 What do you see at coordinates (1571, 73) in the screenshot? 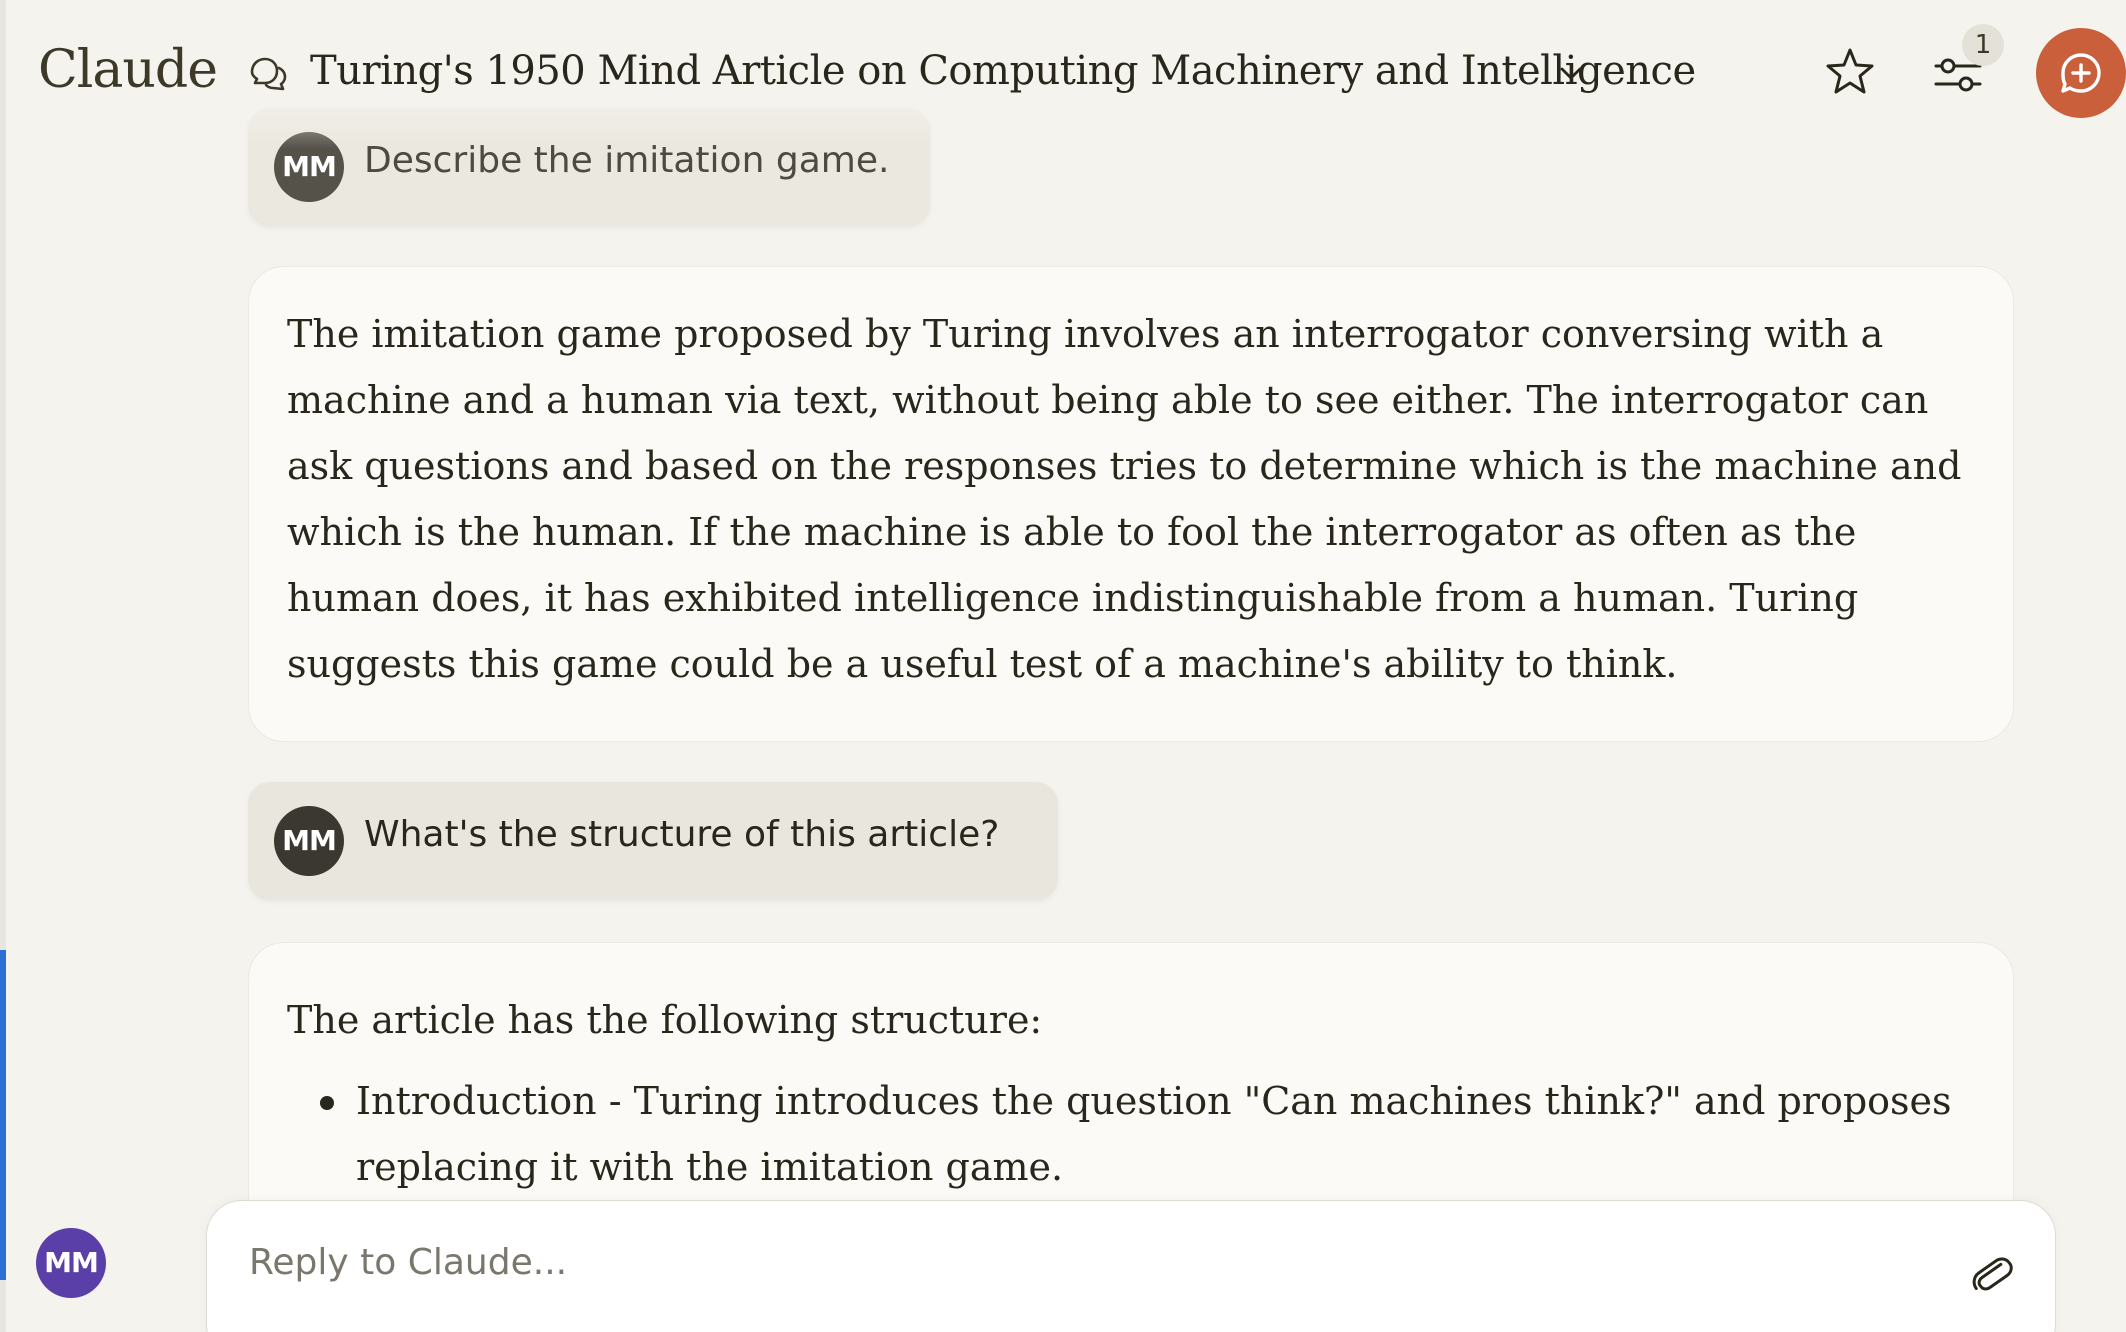
I see `chevron-down-icon` at bounding box center [1571, 73].